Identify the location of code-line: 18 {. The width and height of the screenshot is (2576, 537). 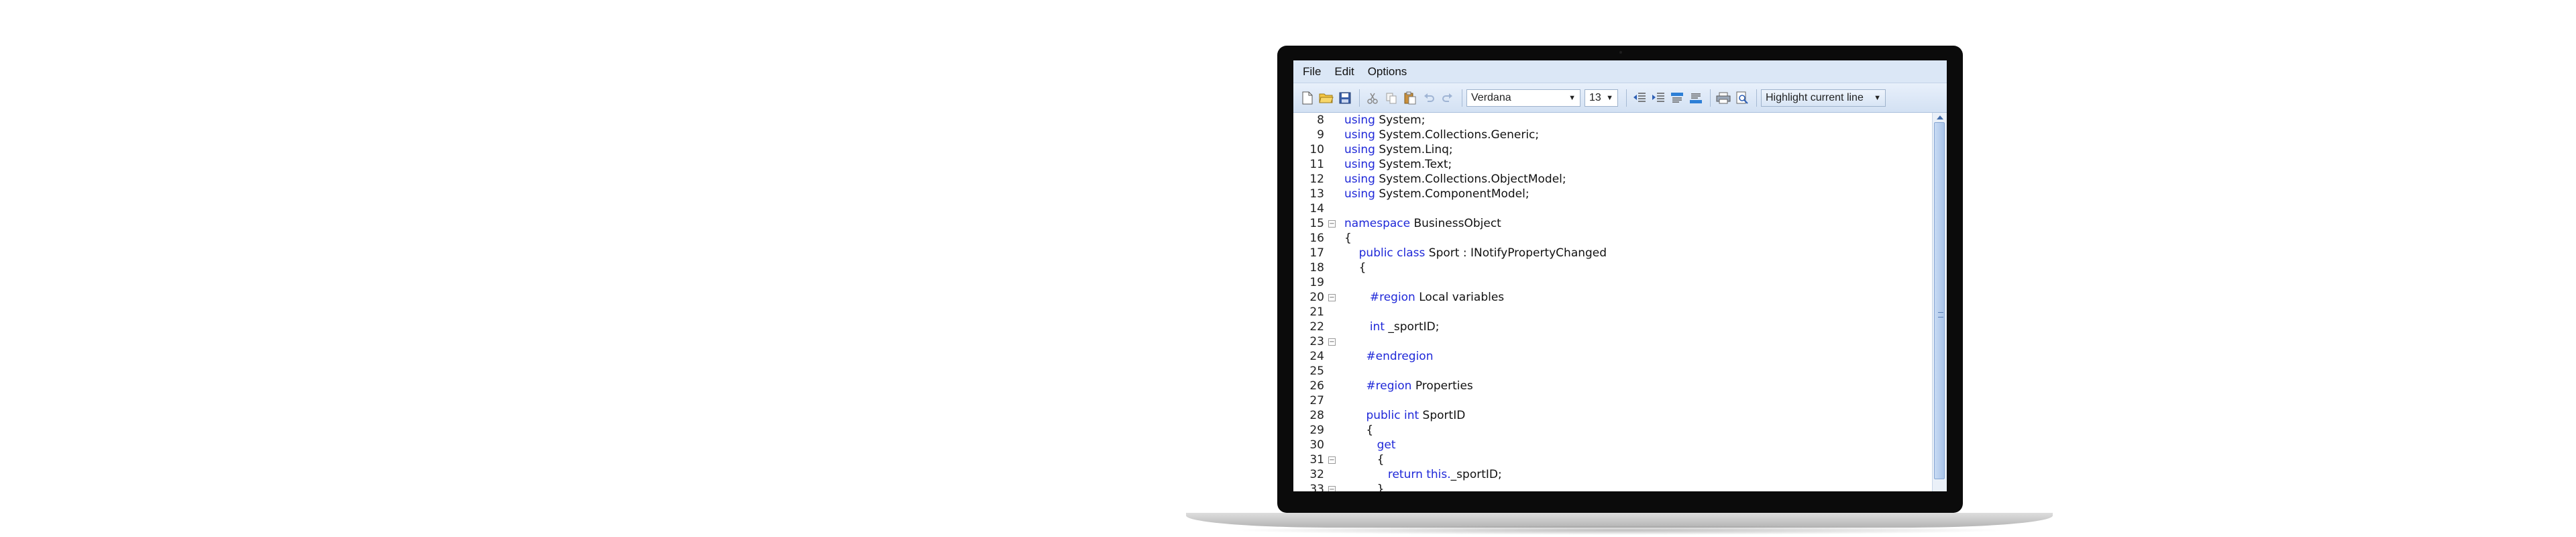
(1612, 267).